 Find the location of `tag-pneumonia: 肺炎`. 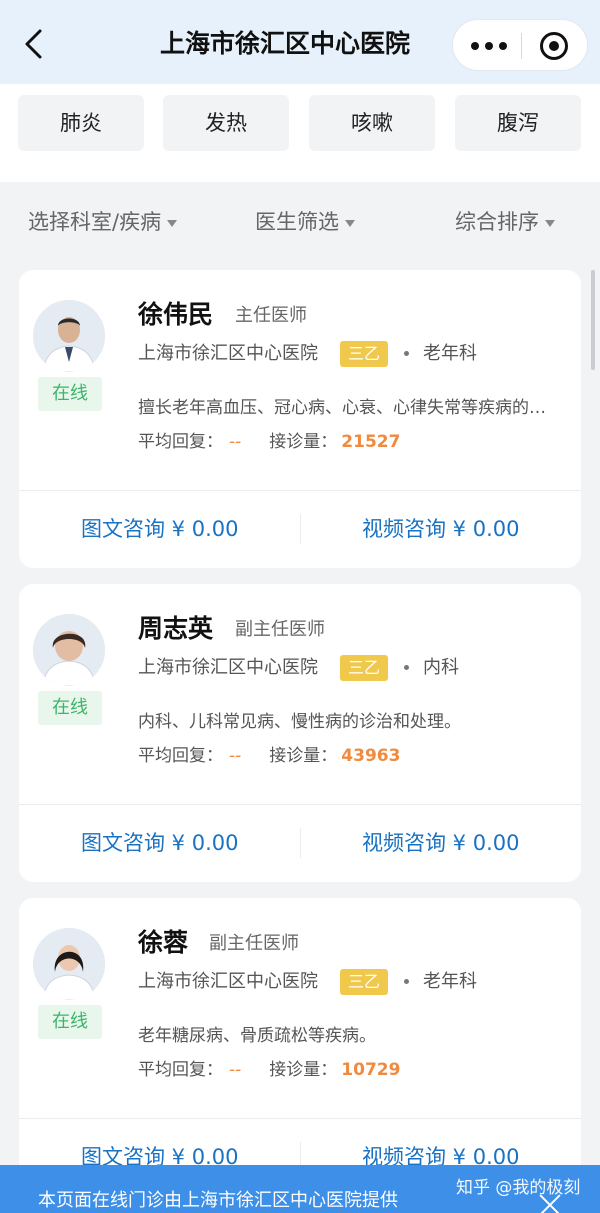

tag-pneumonia: 肺炎 is located at coordinates (81, 123).